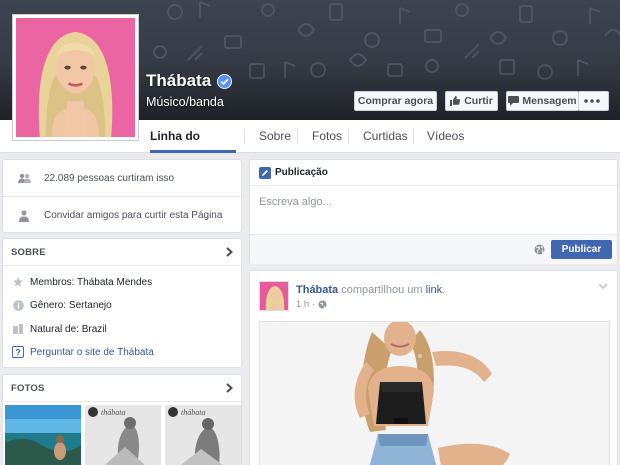  I want to click on publish-button: Publicar, so click(581, 249).